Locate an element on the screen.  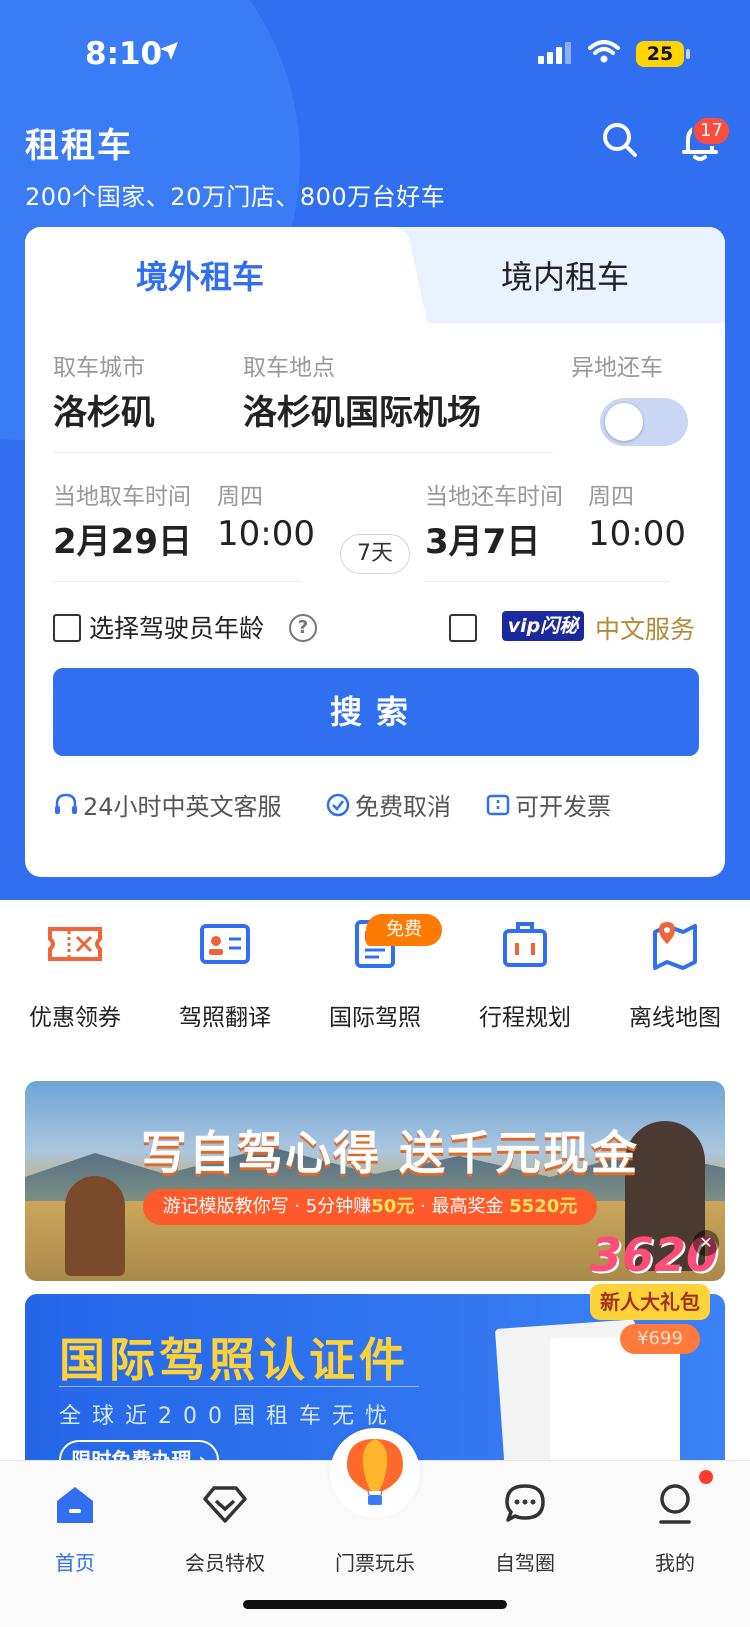
tab-self-drive-circle: 自驾圈 is located at coordinates (525, 1528).